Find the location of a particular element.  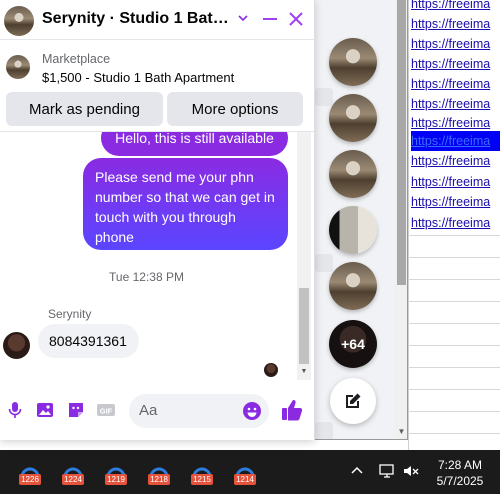

emoji-icon is located at coordinates (252, 411).